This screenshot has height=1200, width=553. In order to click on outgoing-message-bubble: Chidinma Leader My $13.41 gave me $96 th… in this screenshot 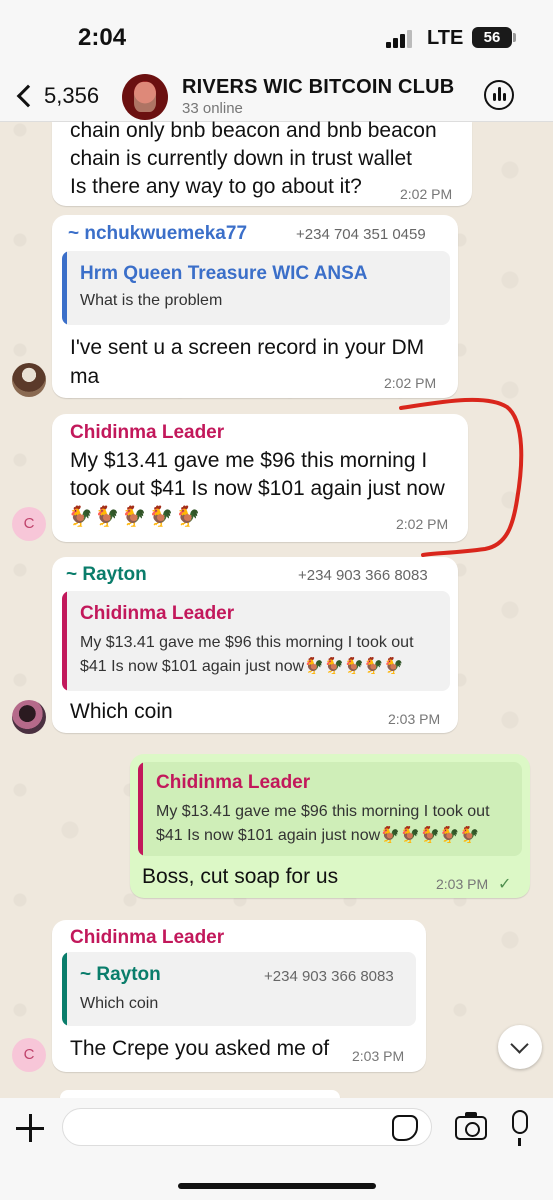, I will do `click(330, 826)`.